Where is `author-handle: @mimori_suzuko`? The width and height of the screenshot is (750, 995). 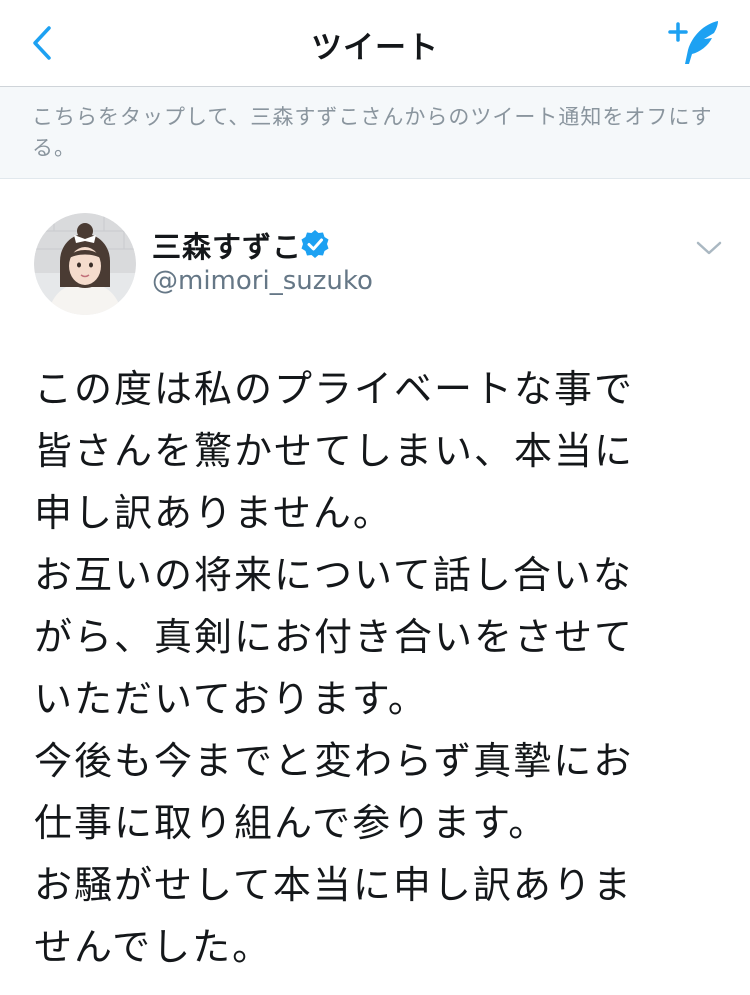
author-handle: @mimori_suzuko is located at coordinates (262, 281).